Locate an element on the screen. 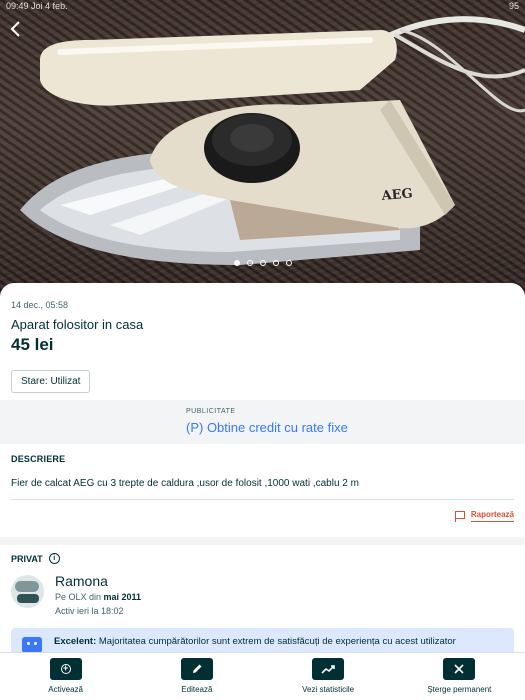 This screenshot has height=700, width=525. back-button is located at coordinates (18, 30).